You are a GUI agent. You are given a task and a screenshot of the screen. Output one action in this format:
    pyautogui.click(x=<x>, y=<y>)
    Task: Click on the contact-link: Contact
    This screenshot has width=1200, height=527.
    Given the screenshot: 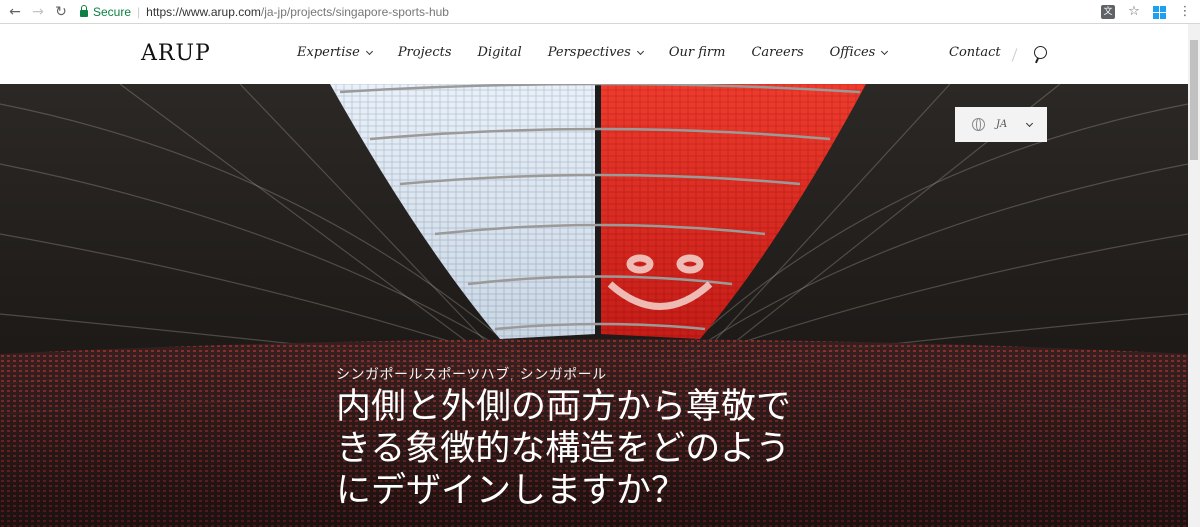 What is the action you would take?
    pyautogui.click(x=975, y=52)
    